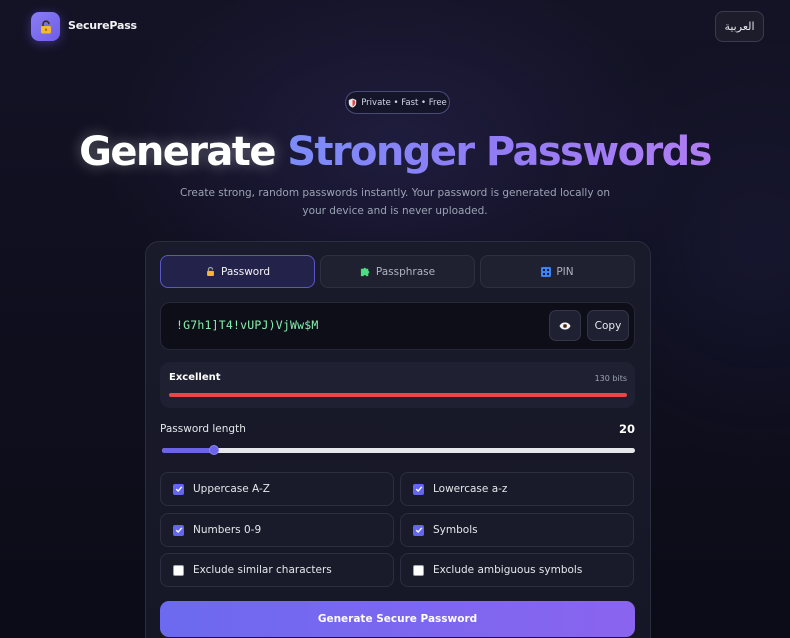 The width and height of the screenshot is (790, 638). Describe the element at coordinates (177, 152) in the screenshot. I see `title-plain: Generate` at that location.